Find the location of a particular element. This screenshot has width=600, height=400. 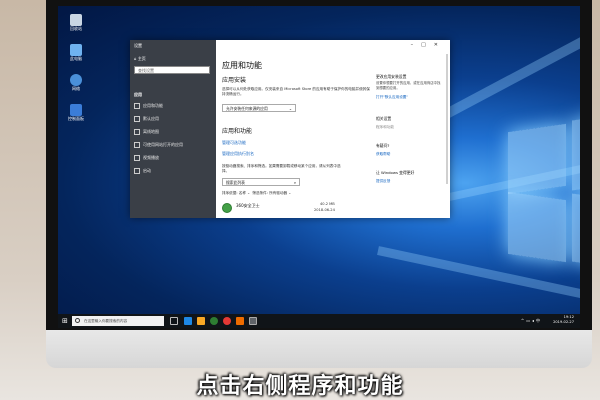

search-description: 按驱动器搜索、排序和筛选。如果需要卸载或移动某个应用，请从列表中选择。 is located at coordinates (281, 168).